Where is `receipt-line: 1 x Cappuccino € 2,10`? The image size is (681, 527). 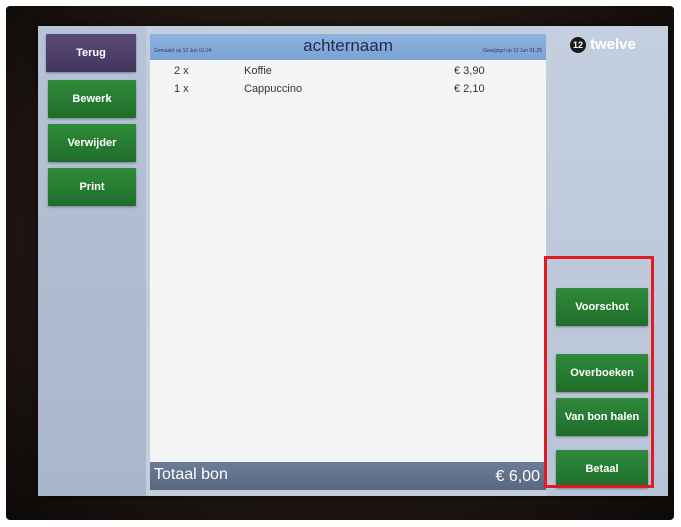 receipt-line: 1 x Cappuccino € 2,10 is located at coordinates (348, 89).